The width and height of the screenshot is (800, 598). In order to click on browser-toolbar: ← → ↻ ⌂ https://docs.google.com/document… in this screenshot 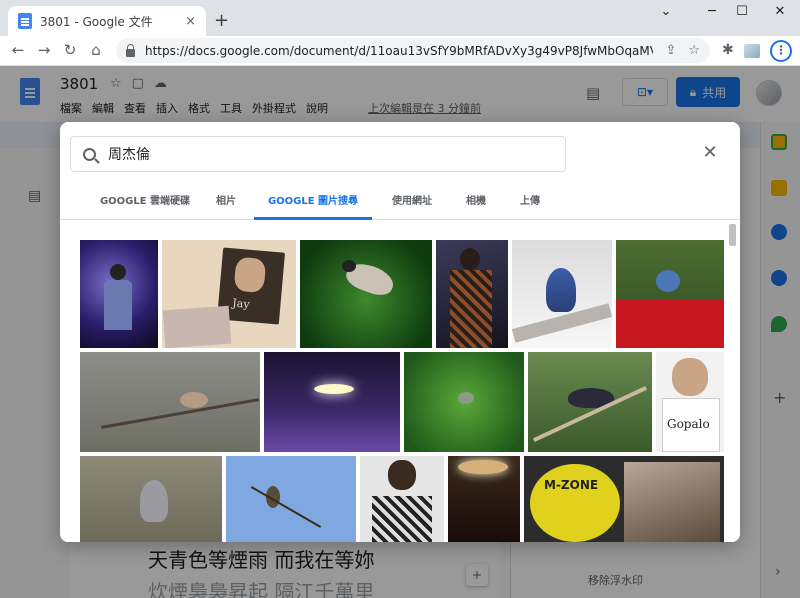, I will do `click(400, 51)`.